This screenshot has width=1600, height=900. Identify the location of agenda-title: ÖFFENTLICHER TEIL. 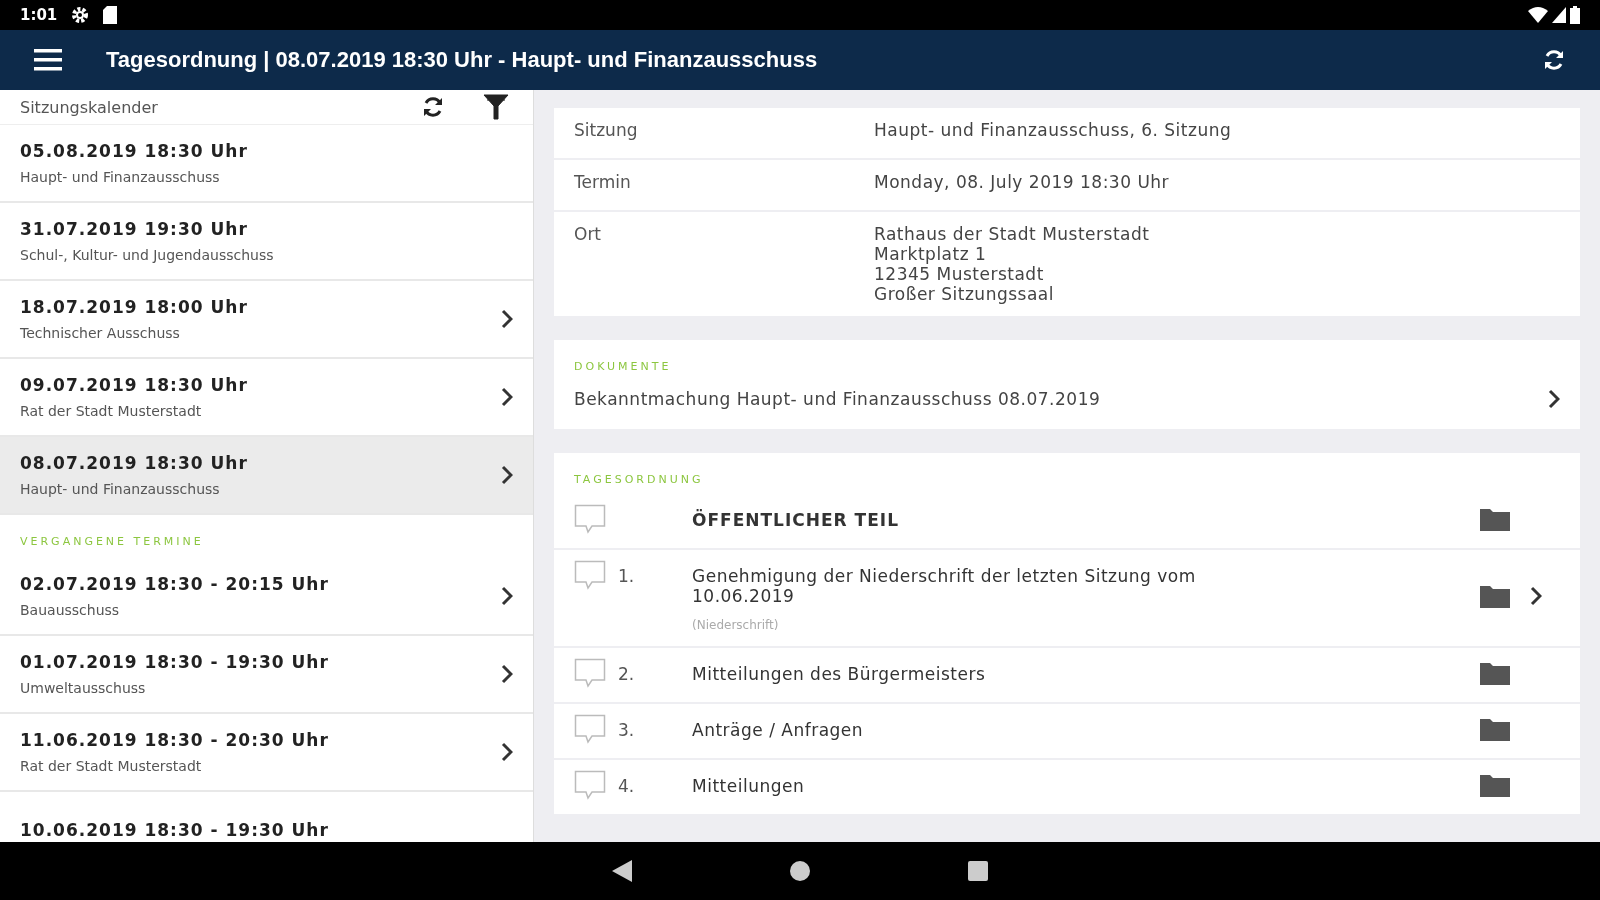
(796, 520).